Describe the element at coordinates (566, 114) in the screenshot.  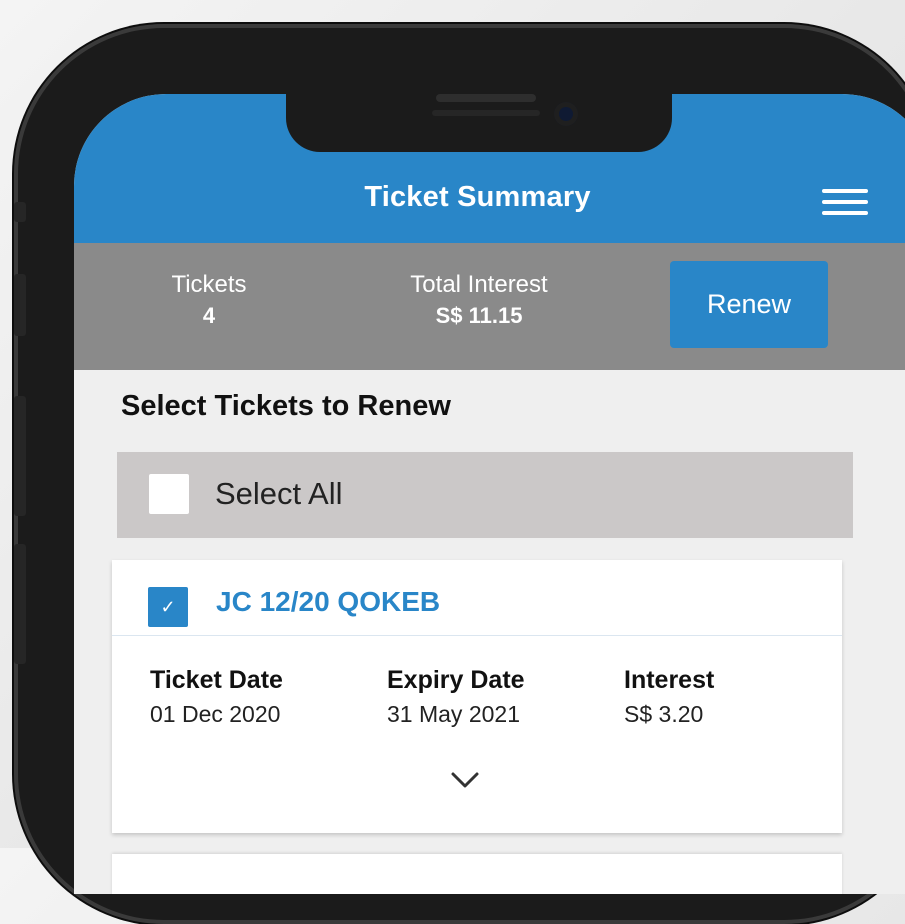
I see `camera-icon` at that location.